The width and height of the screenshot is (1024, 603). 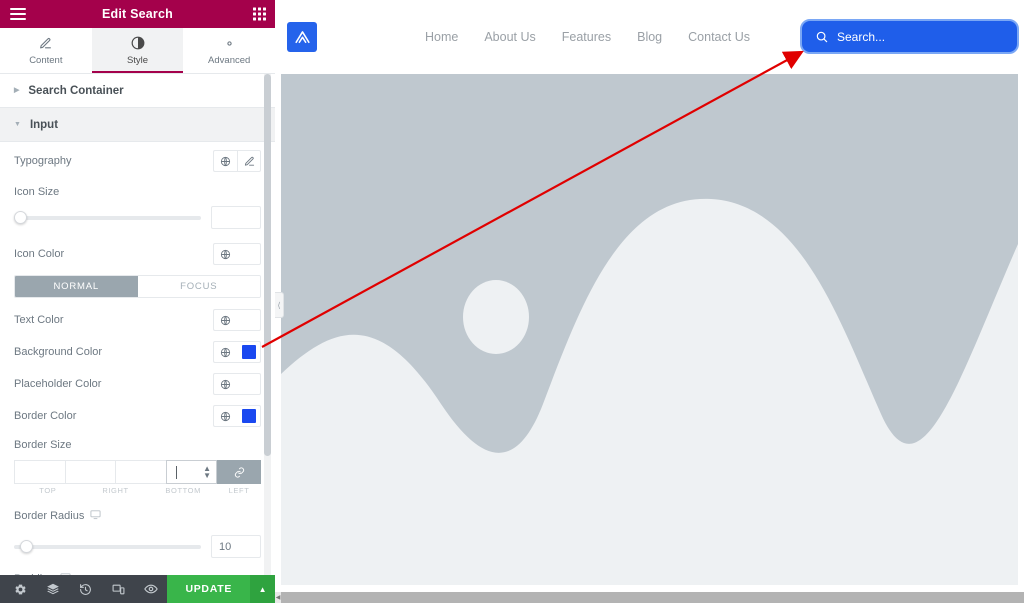 I want to click on caret-up-icon: ▲, so click(x=263, y=589).